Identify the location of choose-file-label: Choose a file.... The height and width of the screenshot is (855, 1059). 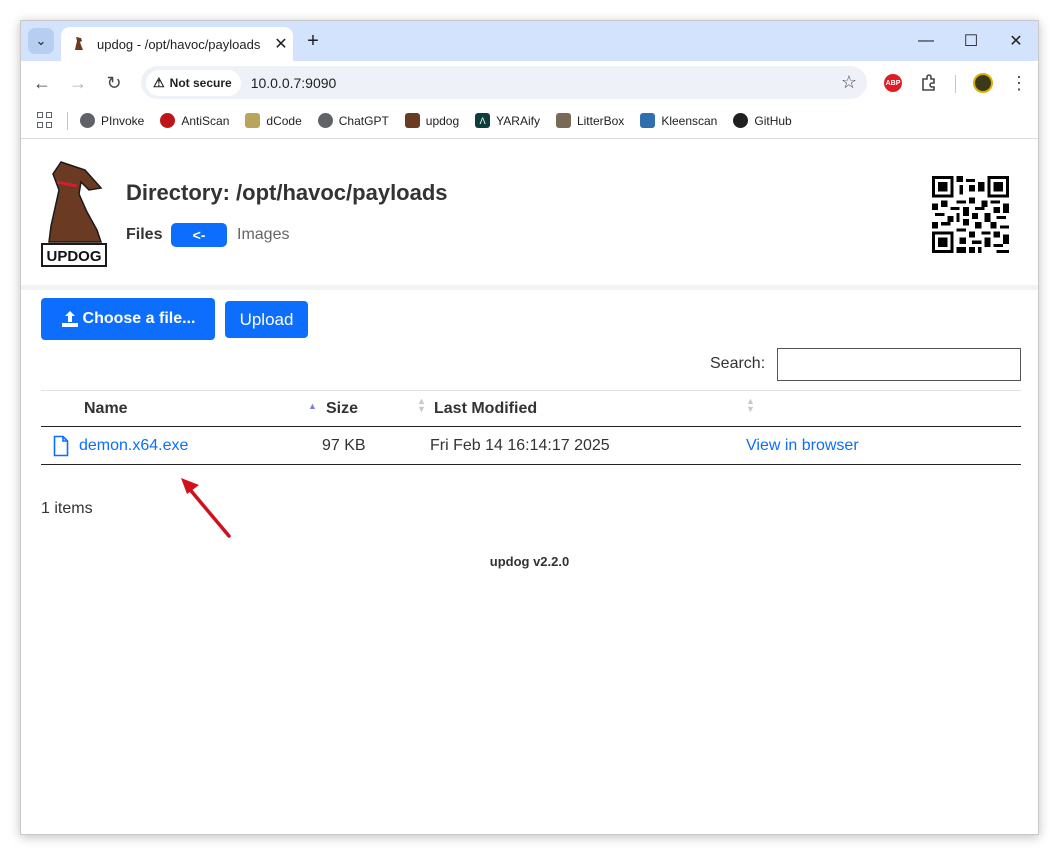
(139, 318).